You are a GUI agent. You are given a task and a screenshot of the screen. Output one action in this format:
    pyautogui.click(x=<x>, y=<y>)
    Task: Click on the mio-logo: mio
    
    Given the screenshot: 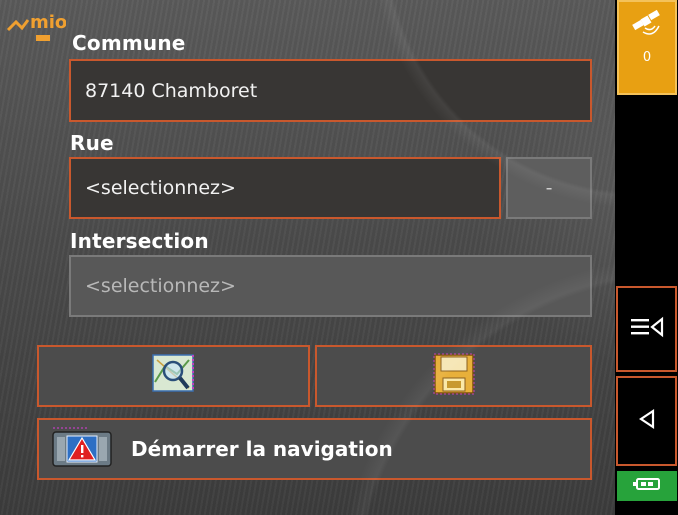 What is the action you would take?
    pyautogui.click(x=36, y=27)
    